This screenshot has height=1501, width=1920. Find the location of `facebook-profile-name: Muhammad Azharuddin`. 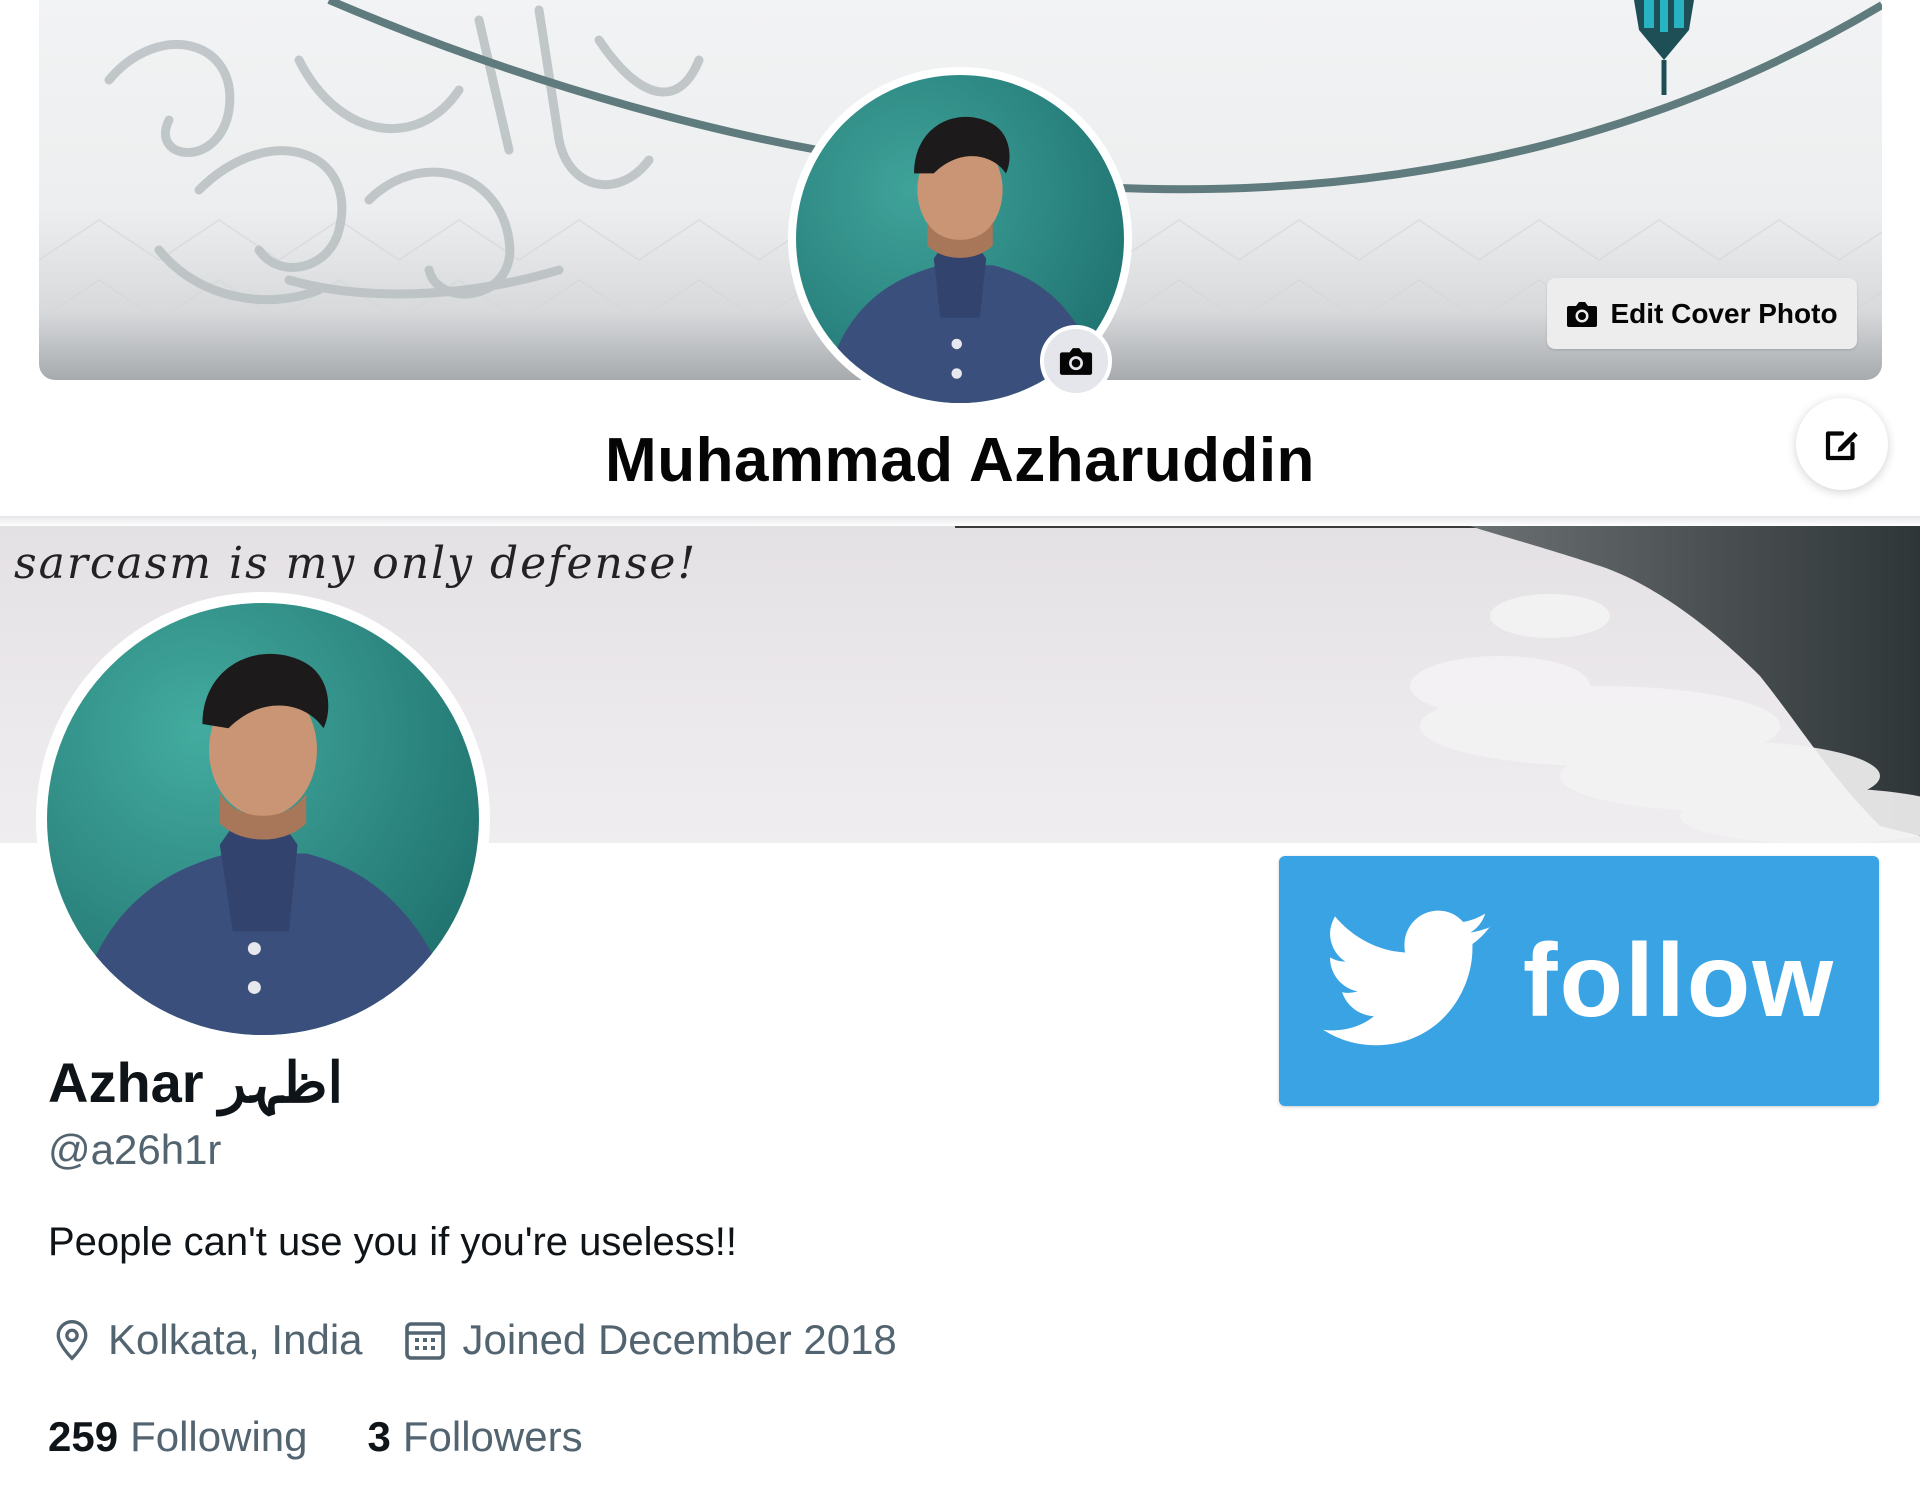

facebook-profile-name: Muhammad Azharuddin is located at coordinates (960, 460).